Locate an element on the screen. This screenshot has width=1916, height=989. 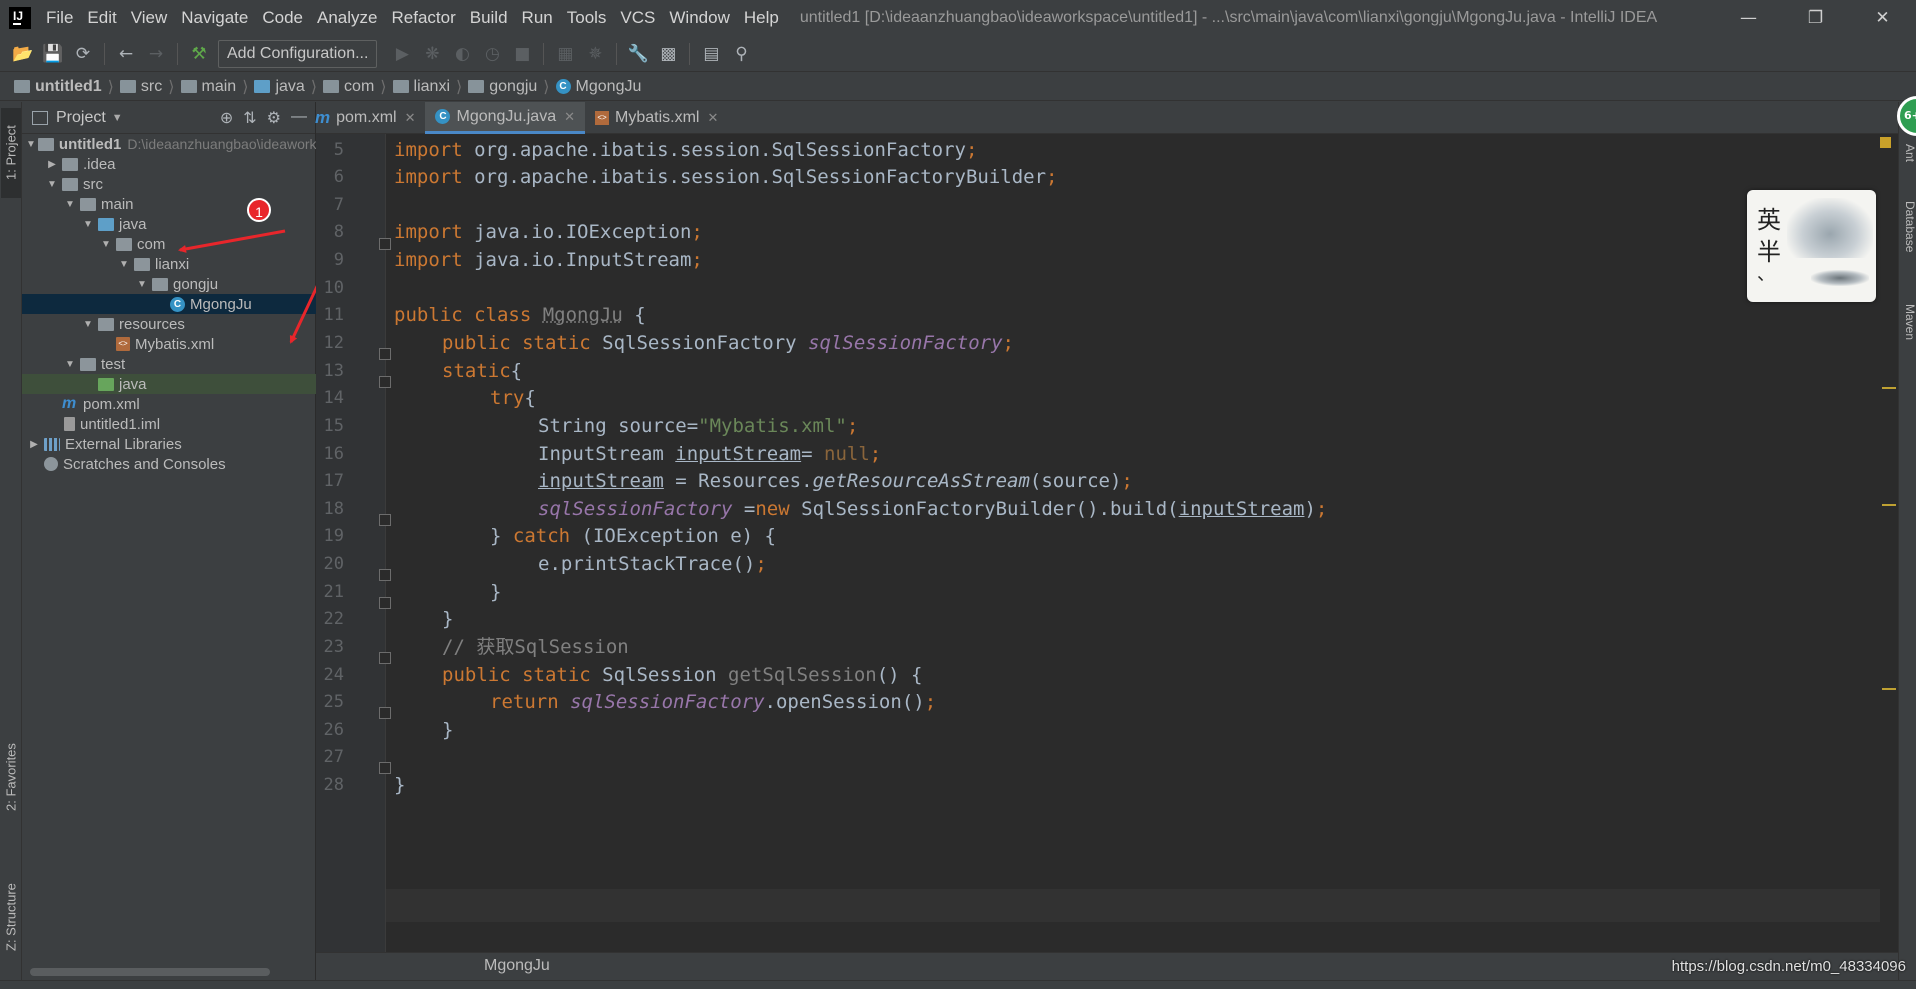
tree-item-mybatis-xml: <> Mybatis.xml is located at coordinates (169, 344).